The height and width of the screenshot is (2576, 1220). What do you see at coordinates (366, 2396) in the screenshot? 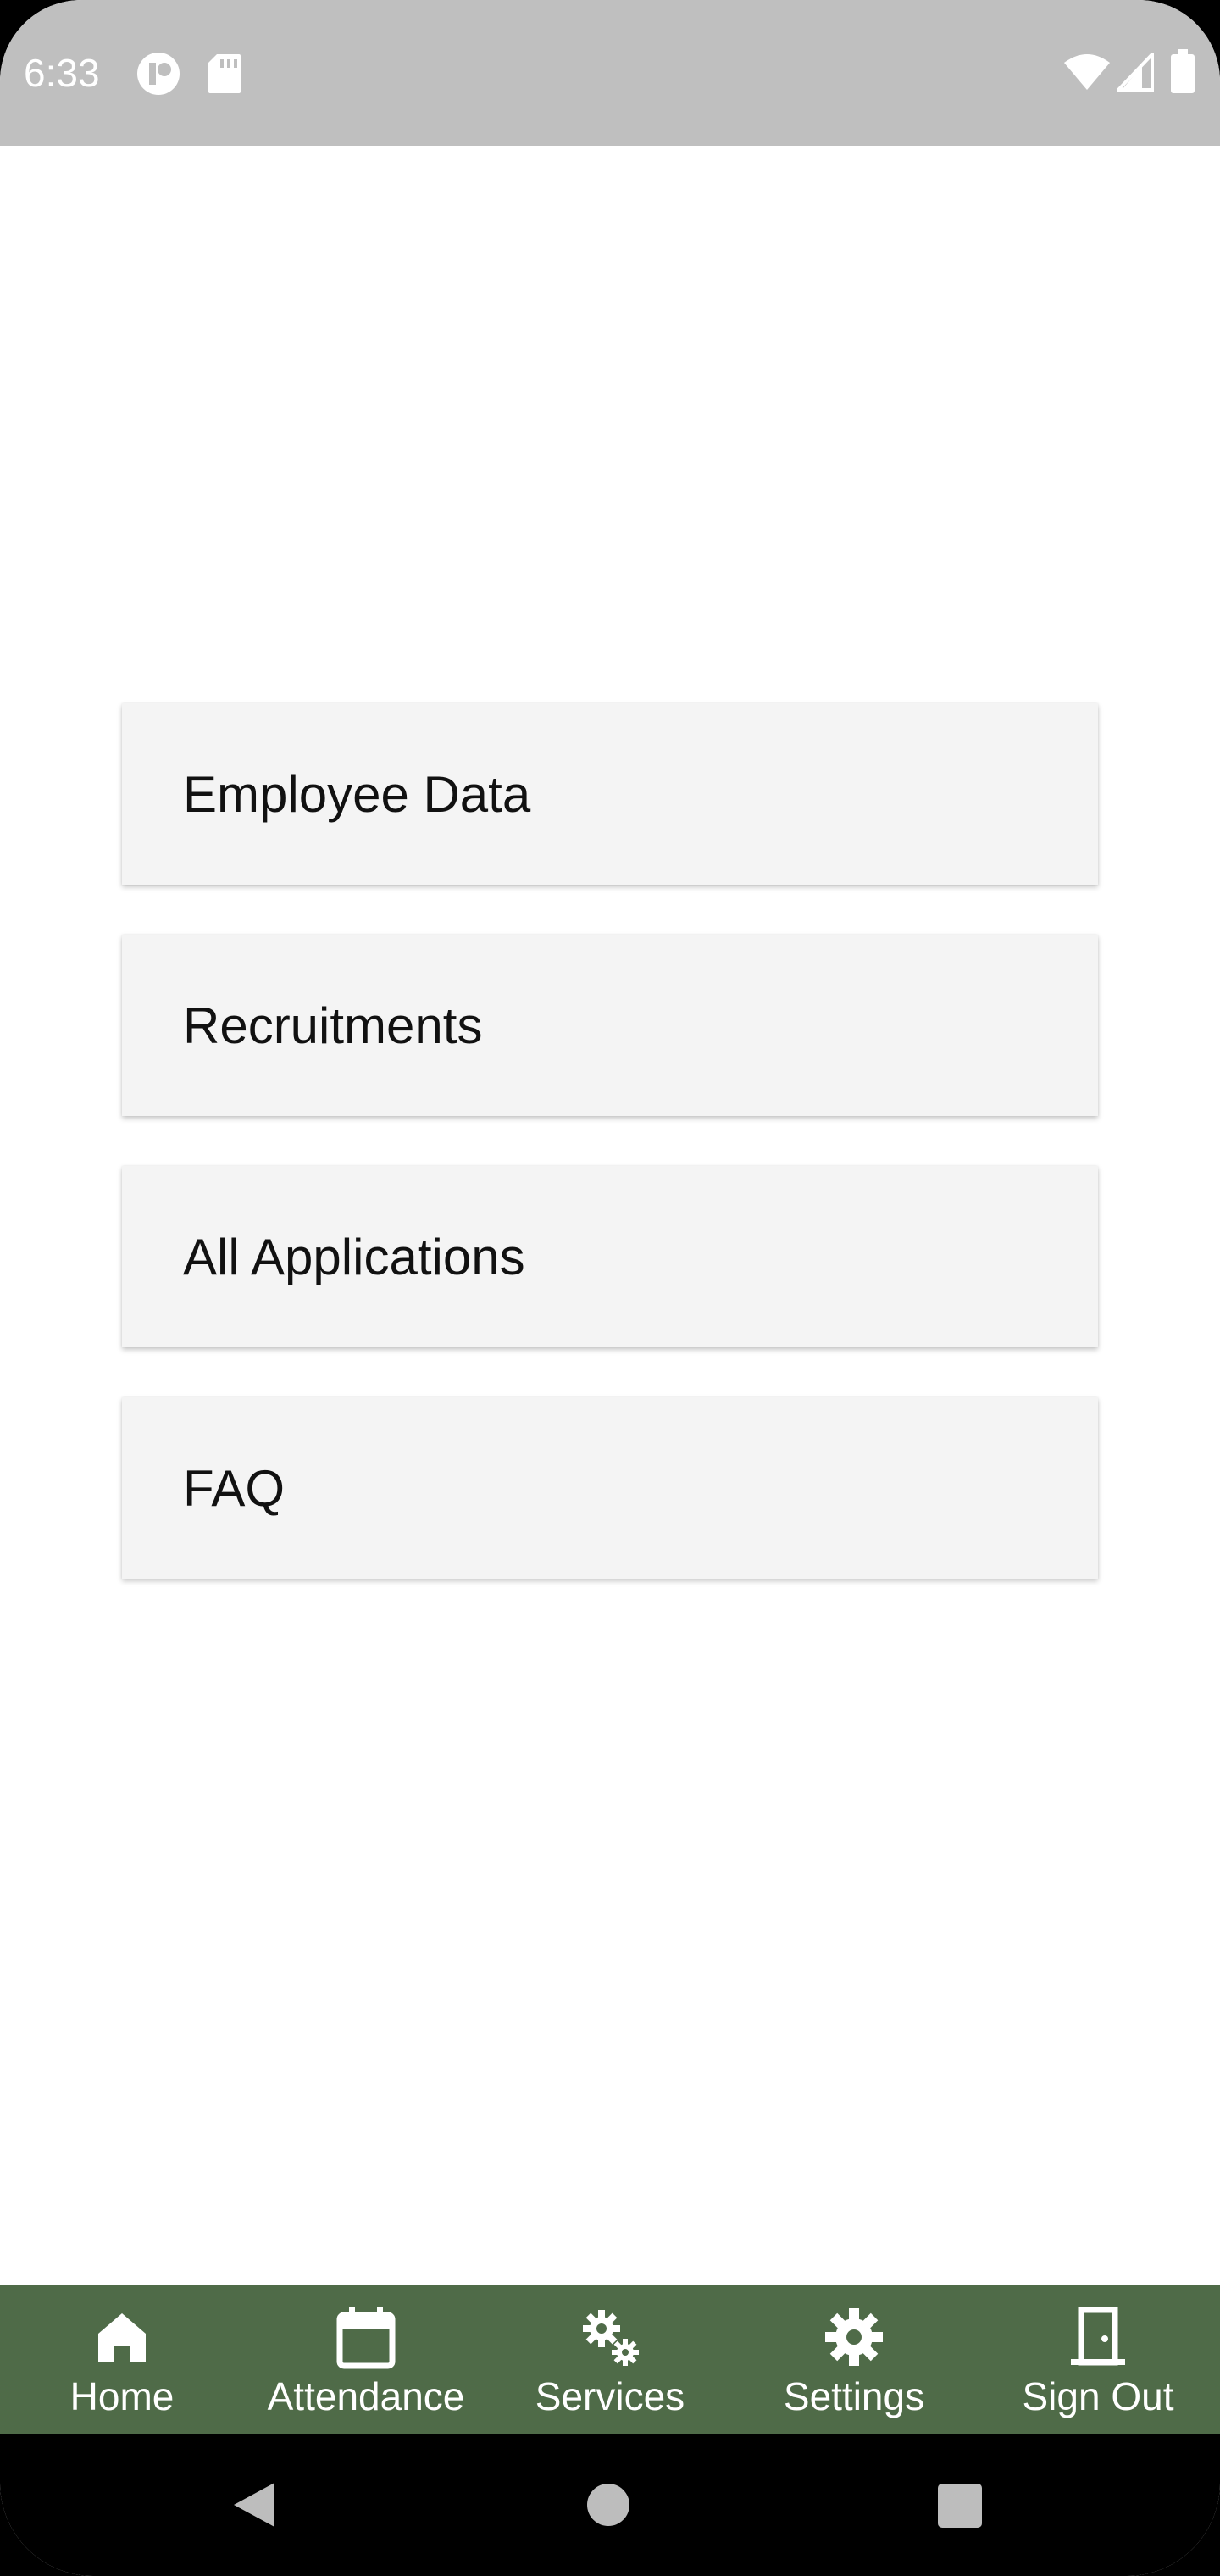
I see `nav-label: Attendance` at bounding box center [366, 2396].